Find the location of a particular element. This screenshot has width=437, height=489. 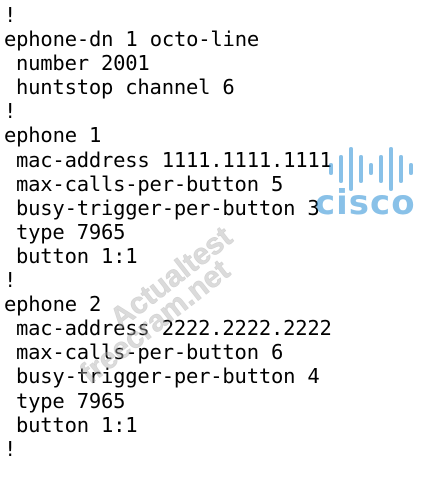

config-line: number 2001 is located at coordinates (83, 63).